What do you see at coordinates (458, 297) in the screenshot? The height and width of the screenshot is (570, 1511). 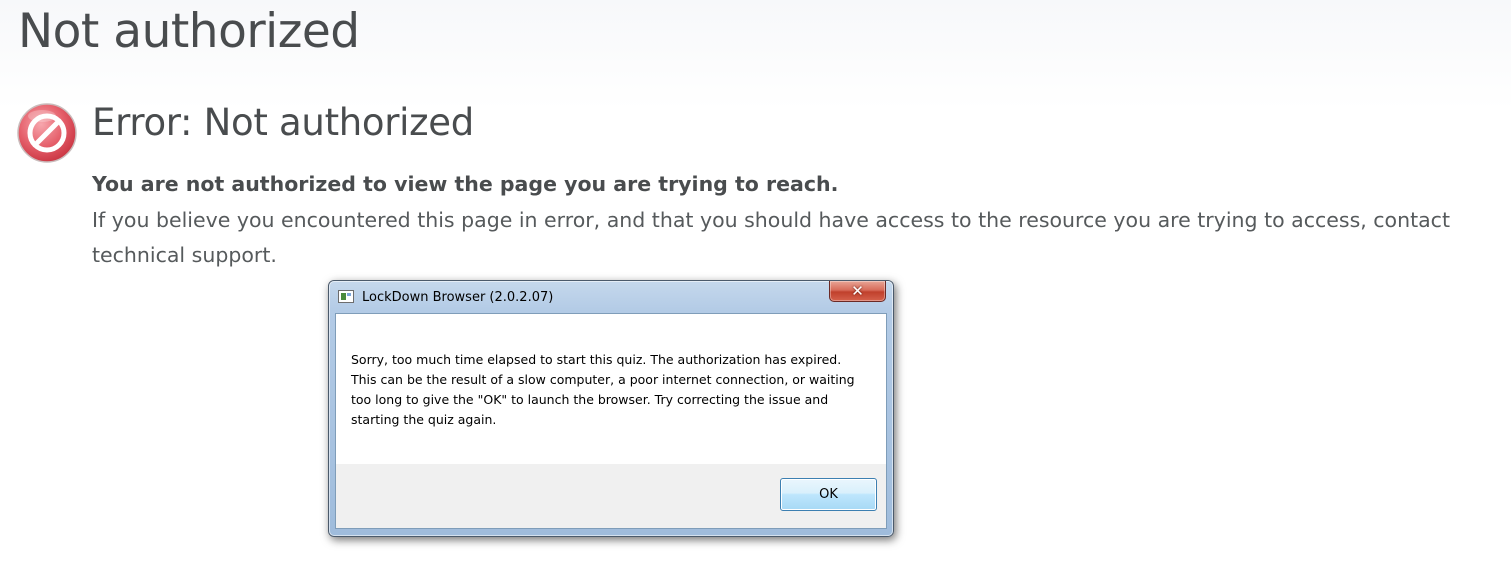 I see `dialog-title: LockDown Browser (2.0.2.07)` at bounding box center [458, 297].